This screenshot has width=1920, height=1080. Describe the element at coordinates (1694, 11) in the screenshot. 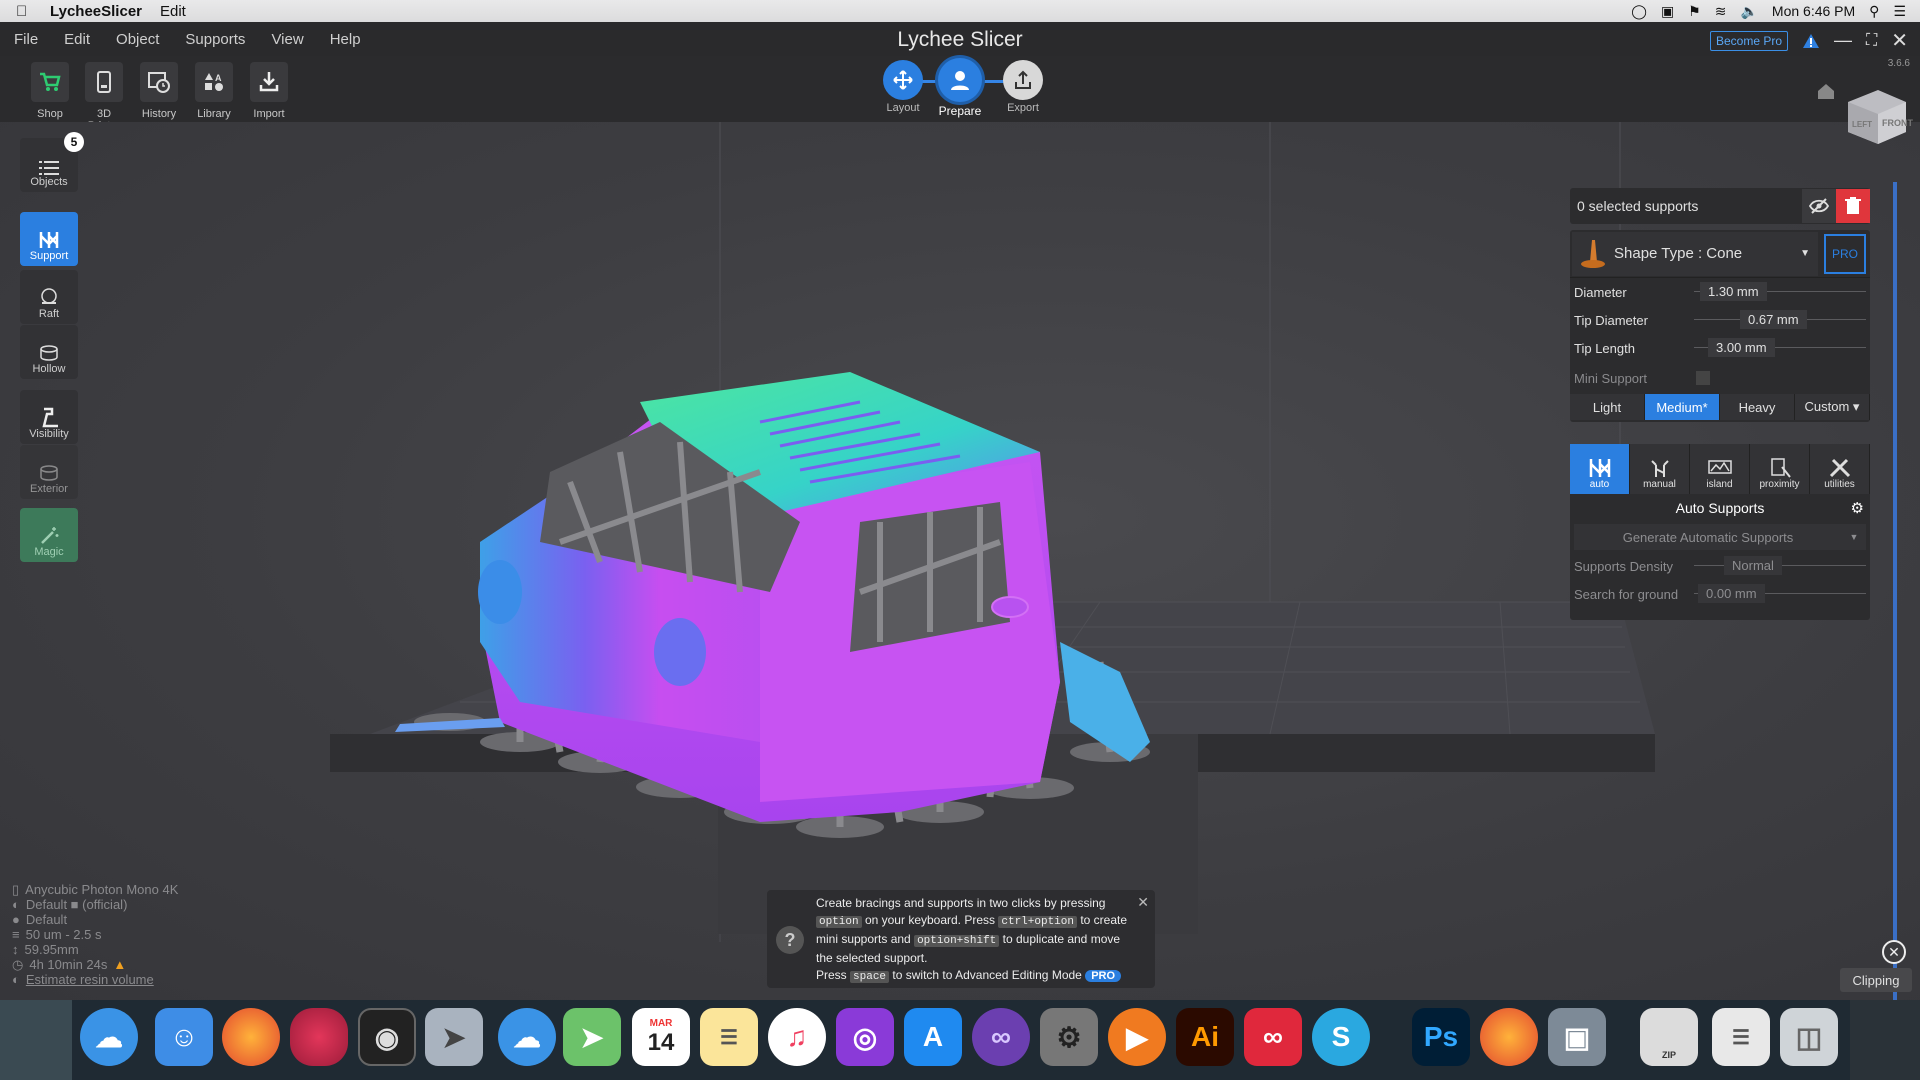

I see `flag-icon: ⚑` at that location.